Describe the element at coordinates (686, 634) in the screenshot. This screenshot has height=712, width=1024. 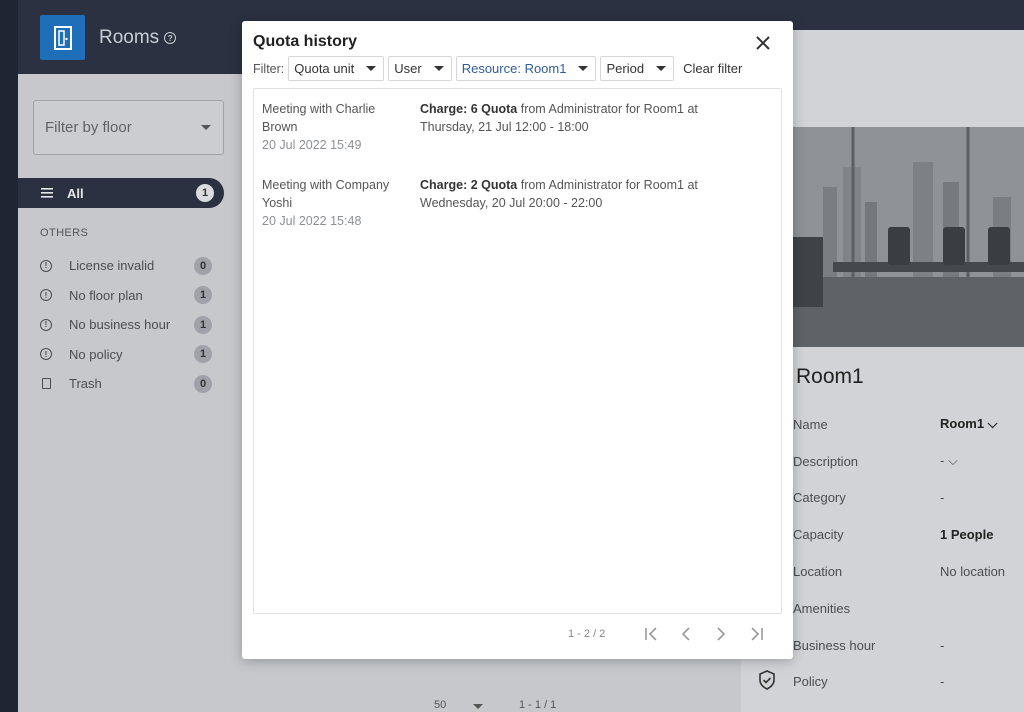
I see `prev-page-icon` at that location.